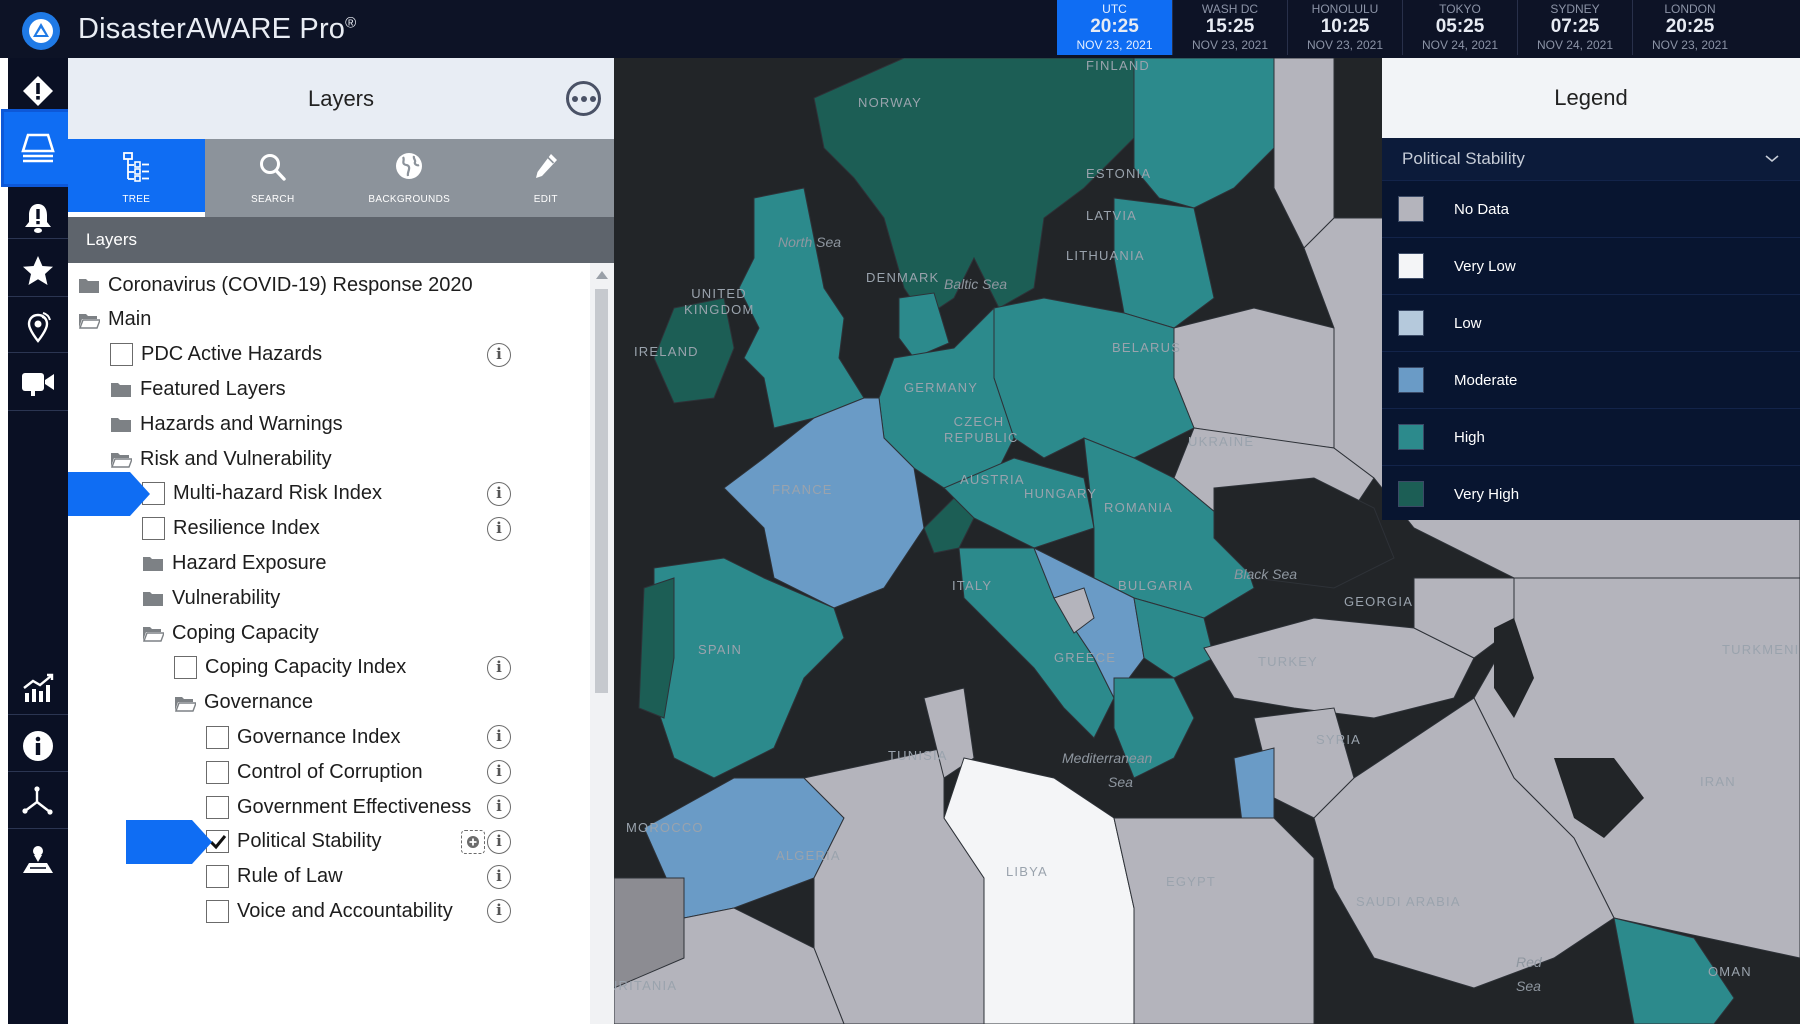 This screenshot has height=1024, width=1800. Describe the element at coordinates (1119, 173) in the screenshot. I see `map-label-estonia: ESTONIA` at that location.